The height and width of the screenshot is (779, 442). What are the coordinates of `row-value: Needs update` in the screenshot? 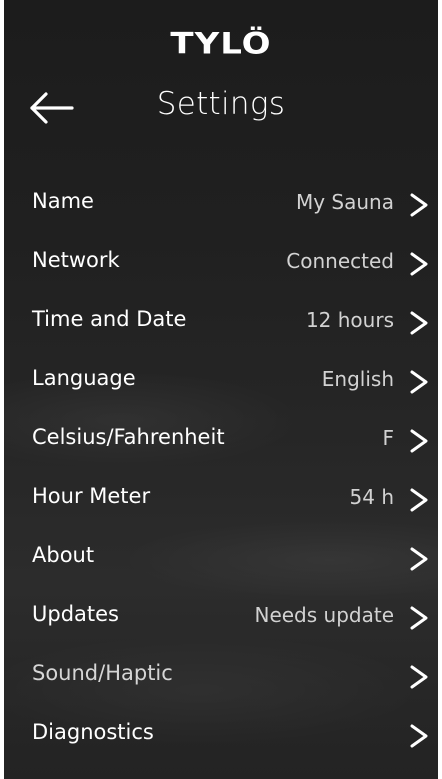 It's located at (324, 615).